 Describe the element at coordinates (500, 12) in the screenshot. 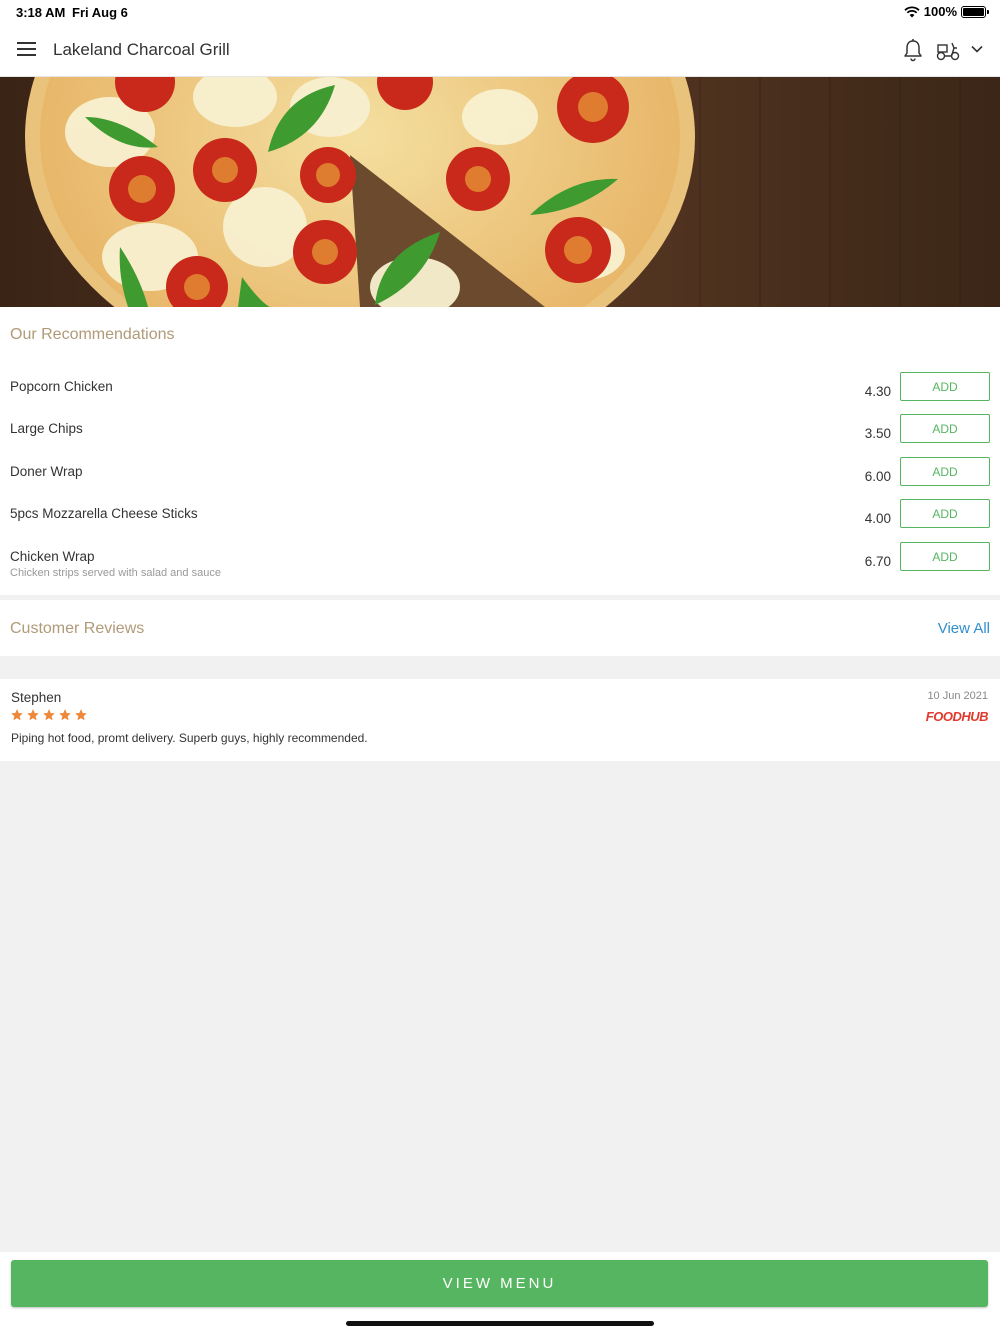

I see `status-bar: 3:18 AM Fri Aug 6 100%` at that location.